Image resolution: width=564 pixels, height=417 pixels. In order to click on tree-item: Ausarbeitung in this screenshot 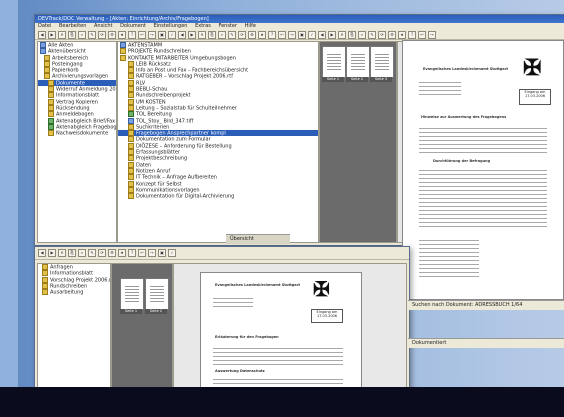, I will do `click(74, 292)`.